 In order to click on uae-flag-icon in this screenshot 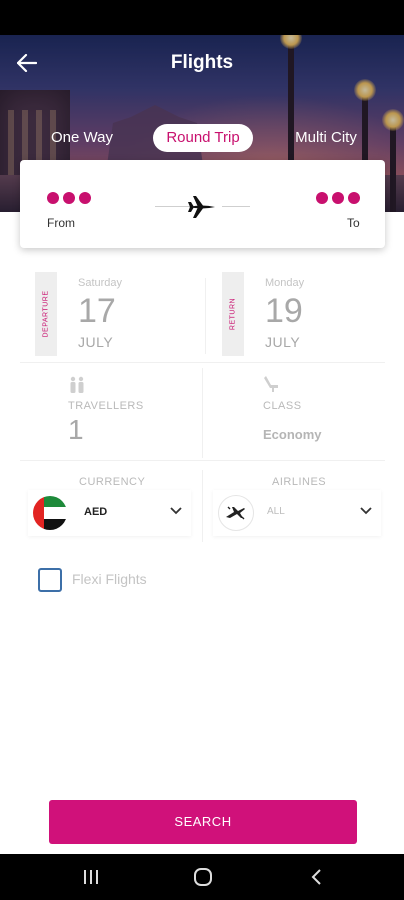, I will do `click(50, 513)`.